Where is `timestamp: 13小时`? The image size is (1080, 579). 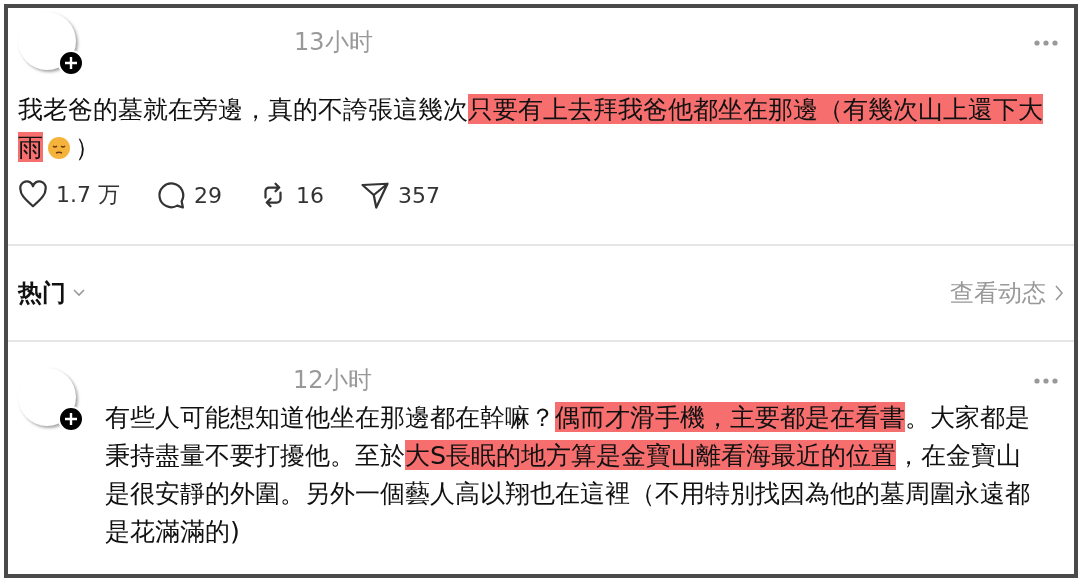
timestamp: 13小时 is located at coordinates (334, 42).